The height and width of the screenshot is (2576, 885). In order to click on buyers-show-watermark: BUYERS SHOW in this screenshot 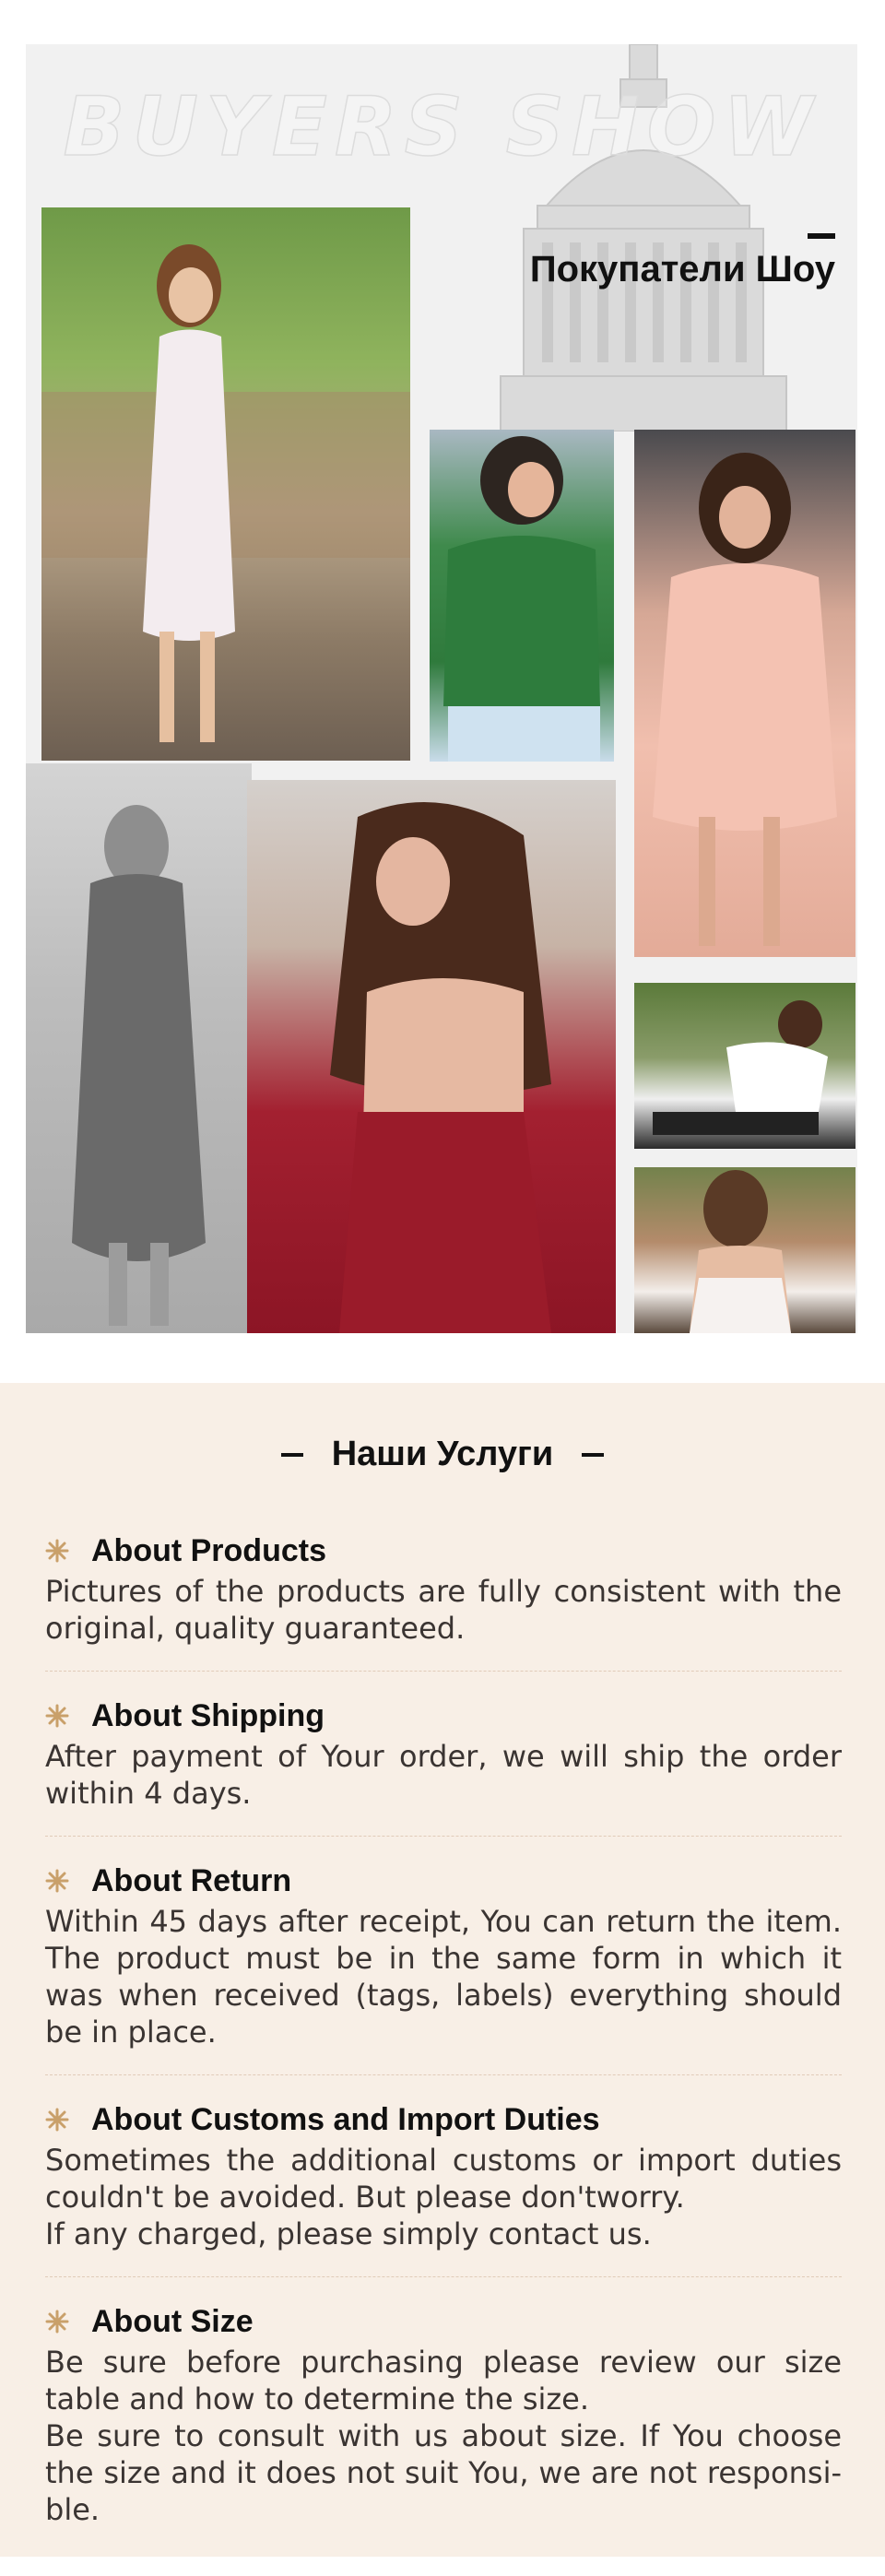, I will do `click(441, 126)`.